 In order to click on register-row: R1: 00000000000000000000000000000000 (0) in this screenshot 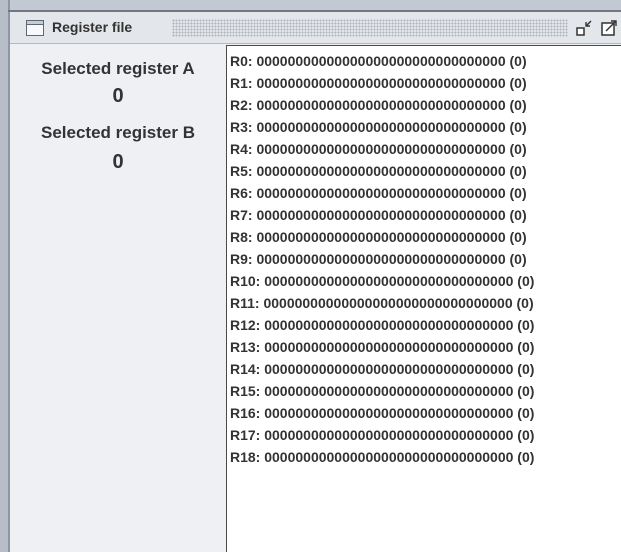, I will do `click(378, 83)`.